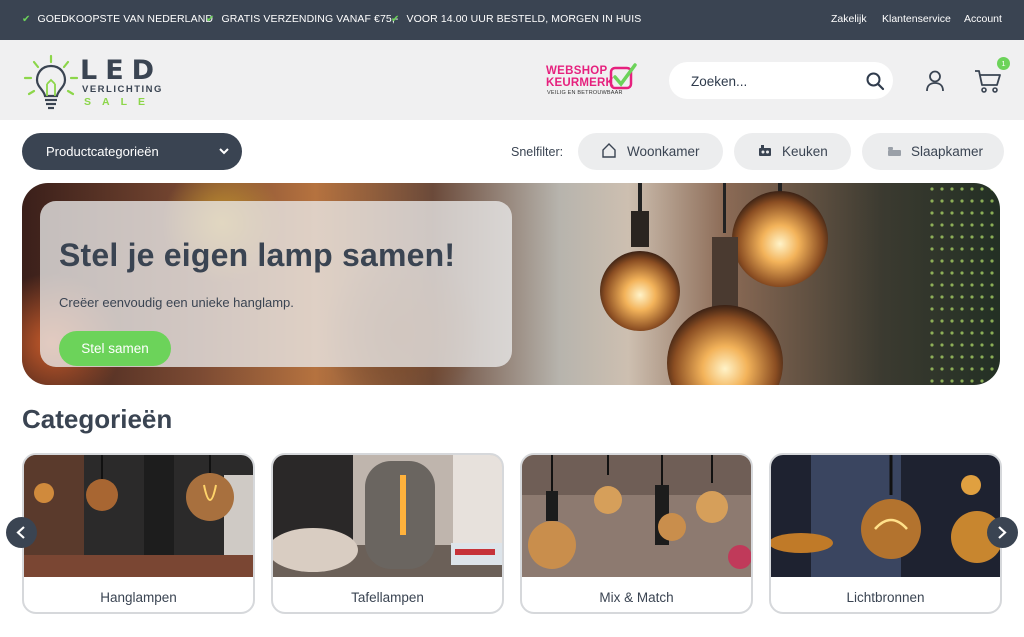 The width and height of the screenshot is (1024, 637). I want to click on carousel-prev-button, so click(21, 532).